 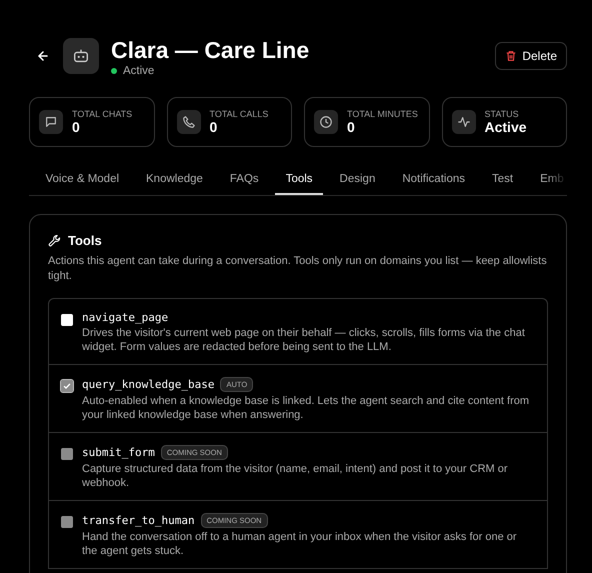 What do you see at coordinates (85, 240) in the screenshot?
I see `section-title: Tools` at bounding box center [85, 240].